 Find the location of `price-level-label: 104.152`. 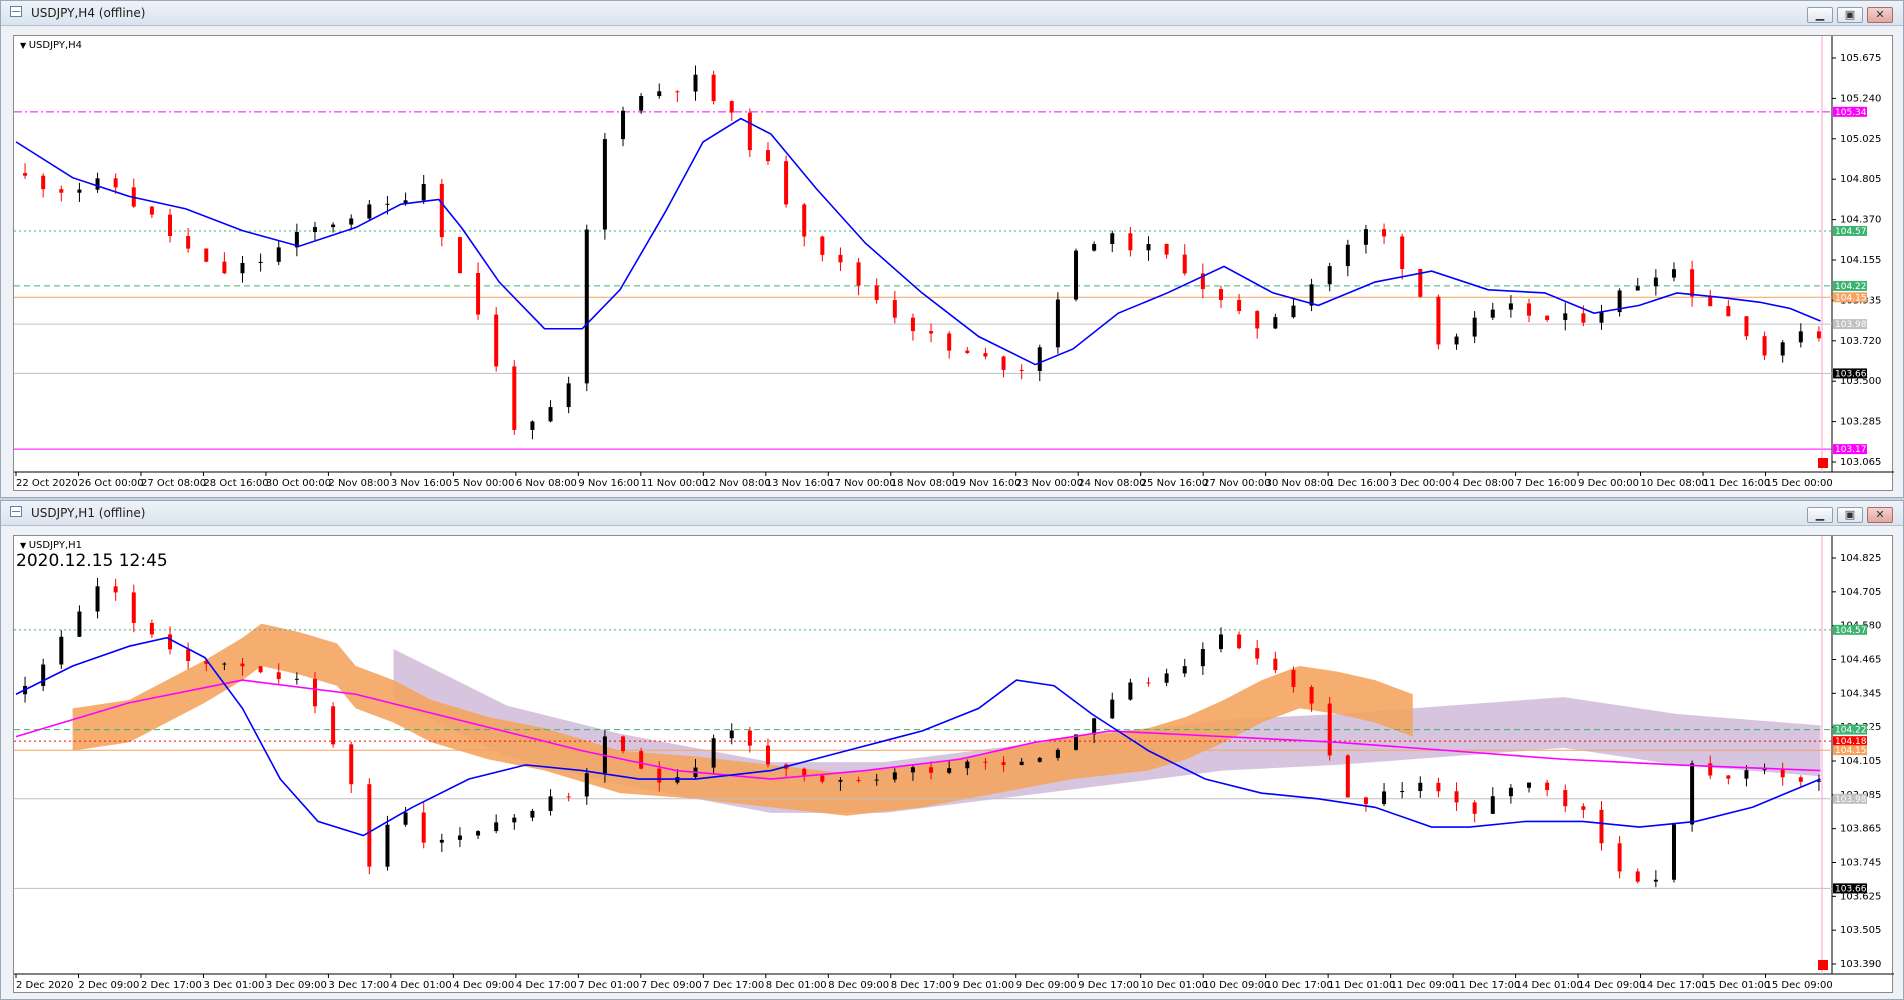

price-level-label: 104.152 is located at coordinates (1853, 751).